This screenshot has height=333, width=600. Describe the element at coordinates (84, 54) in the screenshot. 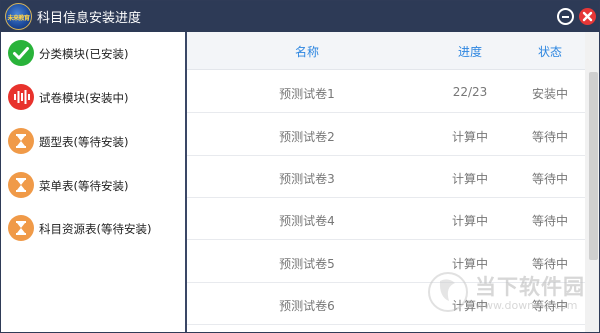

I see `step-label: 分类模块(已安装)` at that location.